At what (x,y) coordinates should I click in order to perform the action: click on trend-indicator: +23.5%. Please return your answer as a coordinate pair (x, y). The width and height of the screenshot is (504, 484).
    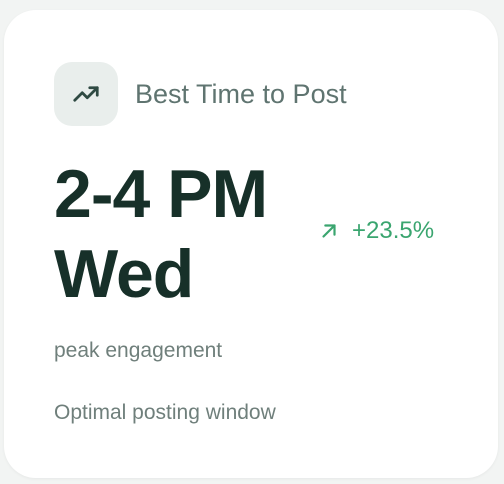
    Looking at the image, I should click on (376, 231).